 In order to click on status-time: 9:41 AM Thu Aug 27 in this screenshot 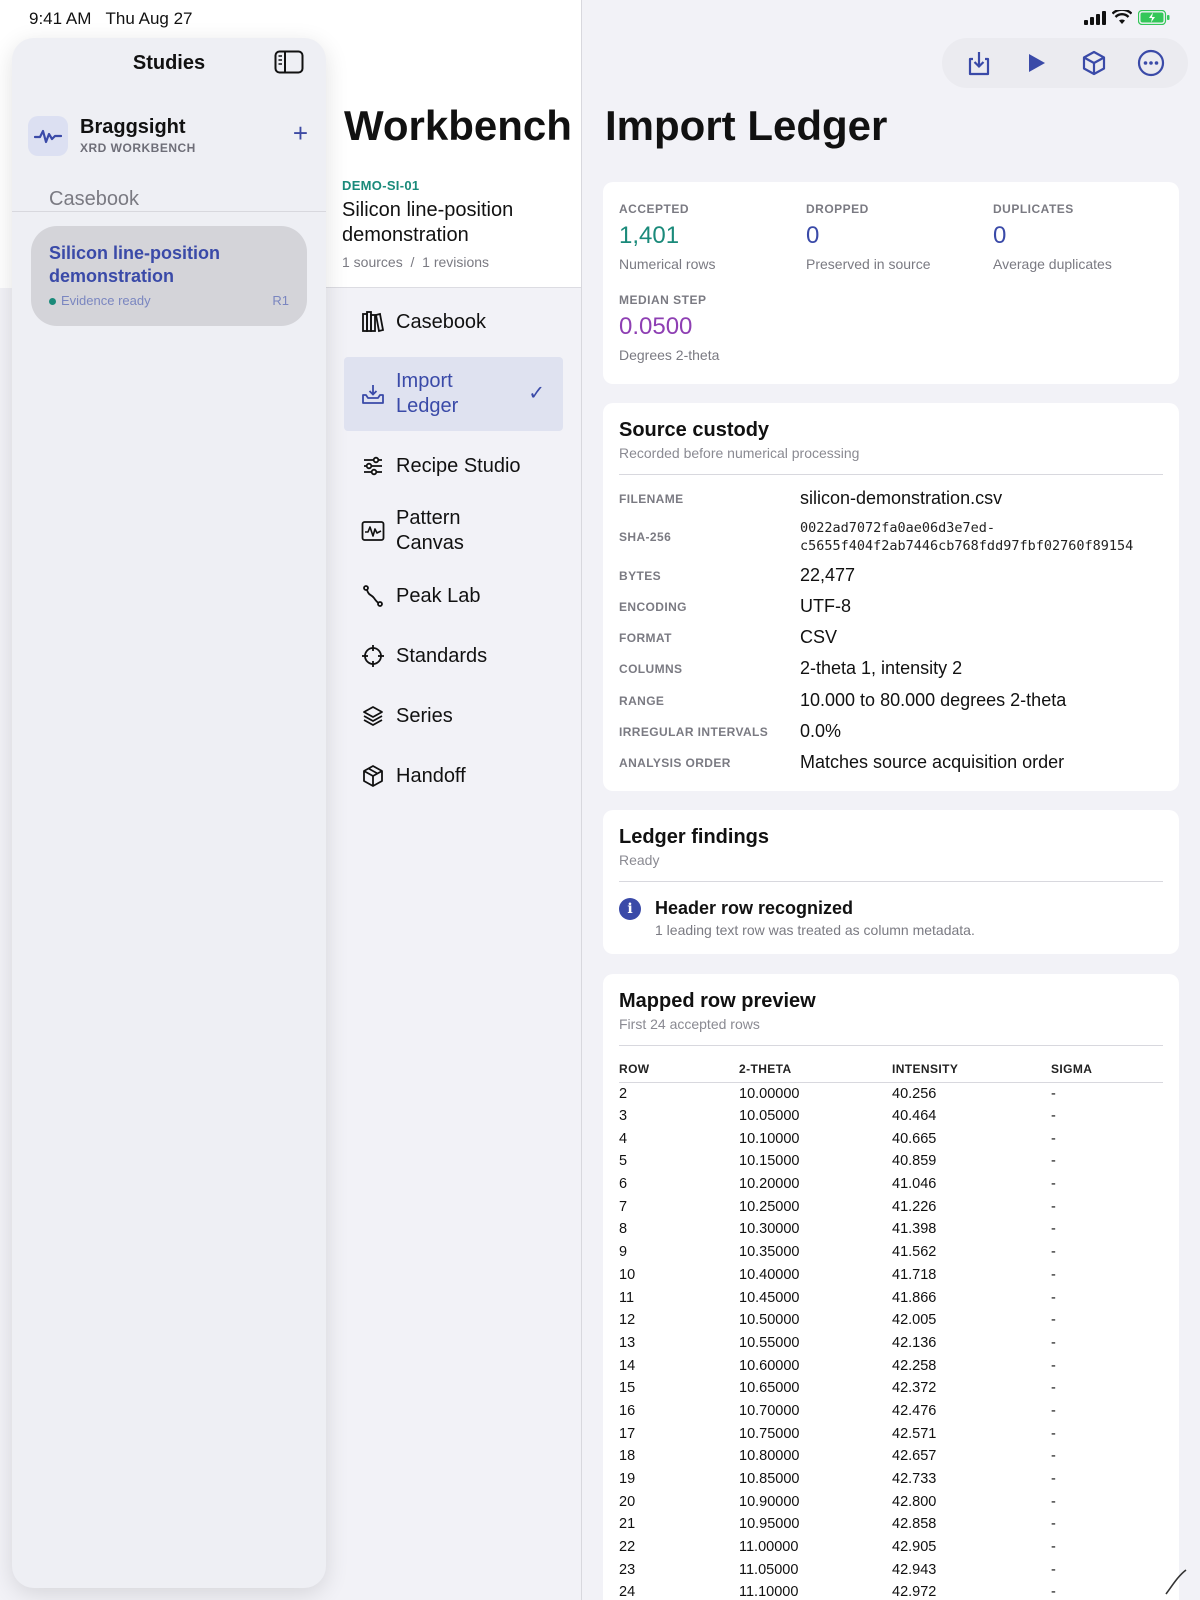, I will do `click(111, 18)`.